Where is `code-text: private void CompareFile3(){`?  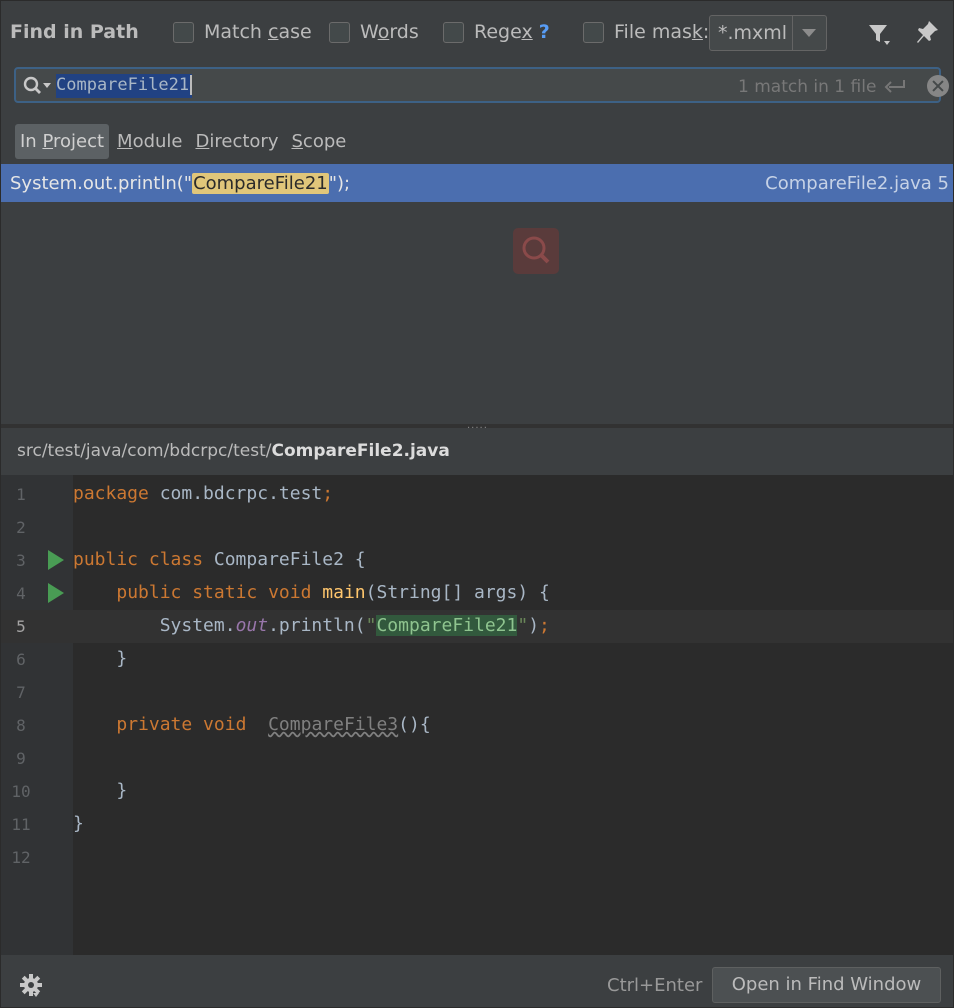 code-text: private void CompareFile3(){ is located at coordinates (273, 724).